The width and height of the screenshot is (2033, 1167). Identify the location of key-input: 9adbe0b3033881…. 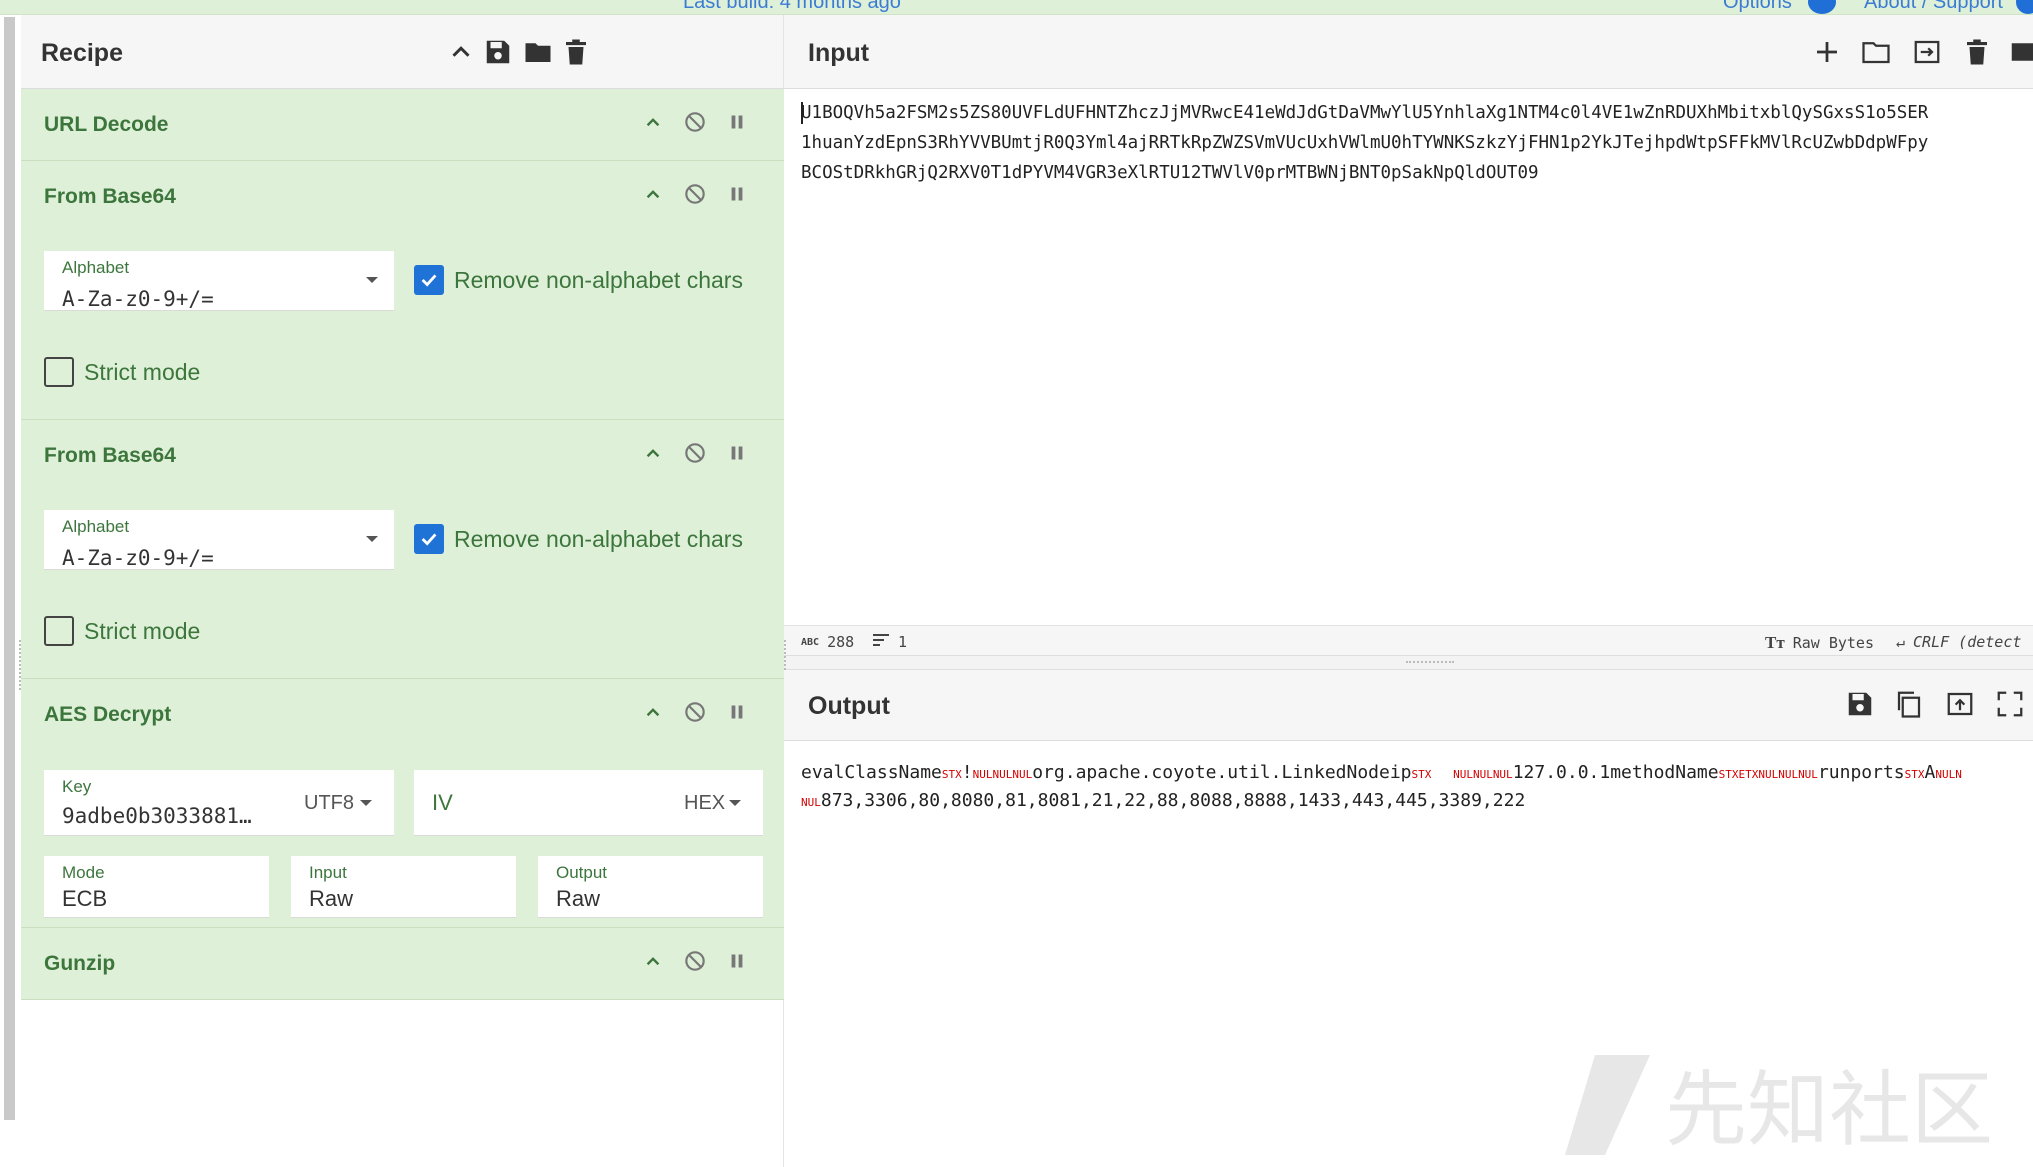
(157, 816).